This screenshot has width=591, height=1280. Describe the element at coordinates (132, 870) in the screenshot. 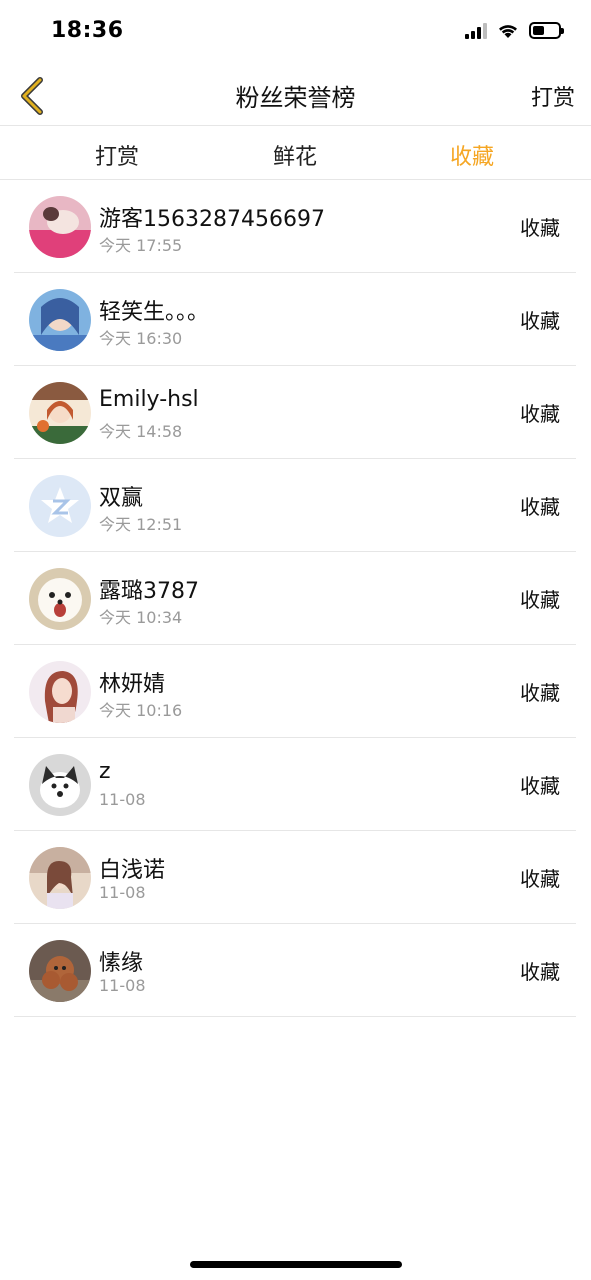

I see `fan-name: 白浅诺` at that location.